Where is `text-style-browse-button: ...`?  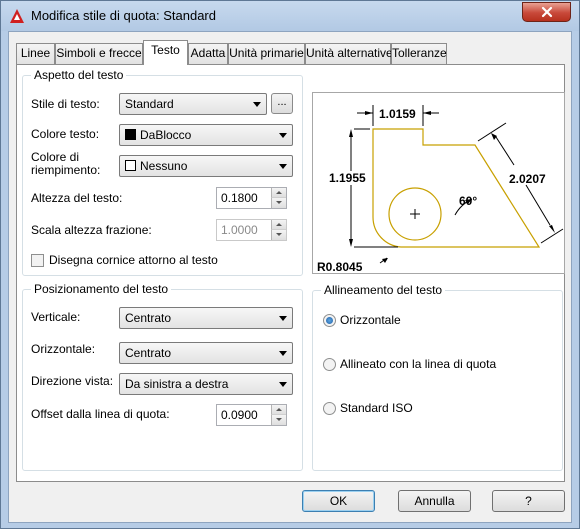 text-style-browse-button: ... is located at coordinates (282, 103).